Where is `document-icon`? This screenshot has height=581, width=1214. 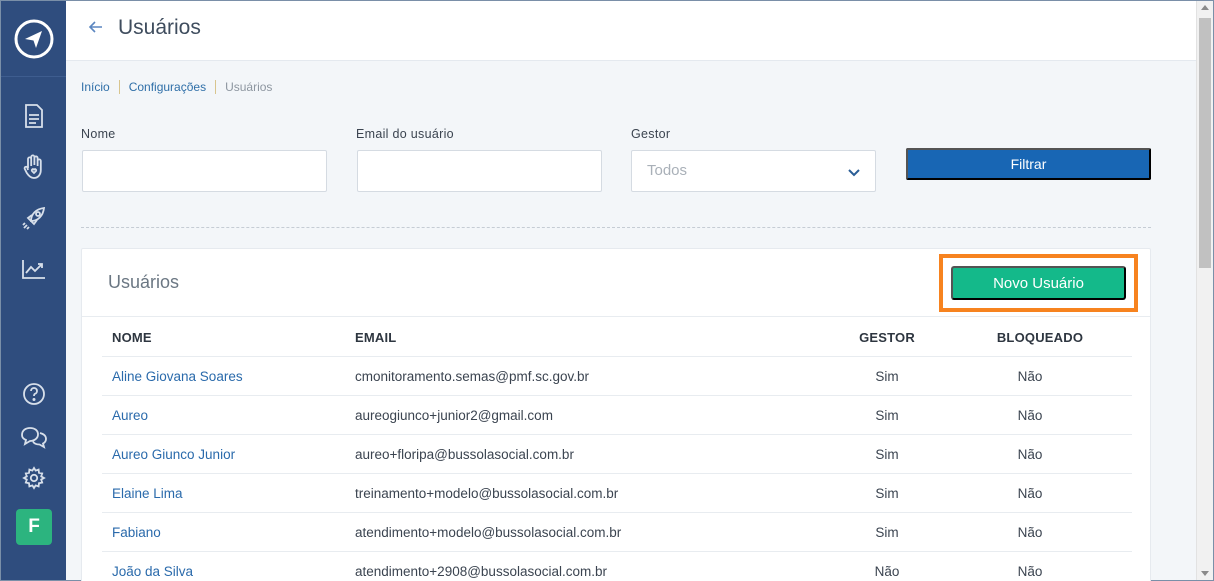 document-icon is located at coordinates (33, 116).